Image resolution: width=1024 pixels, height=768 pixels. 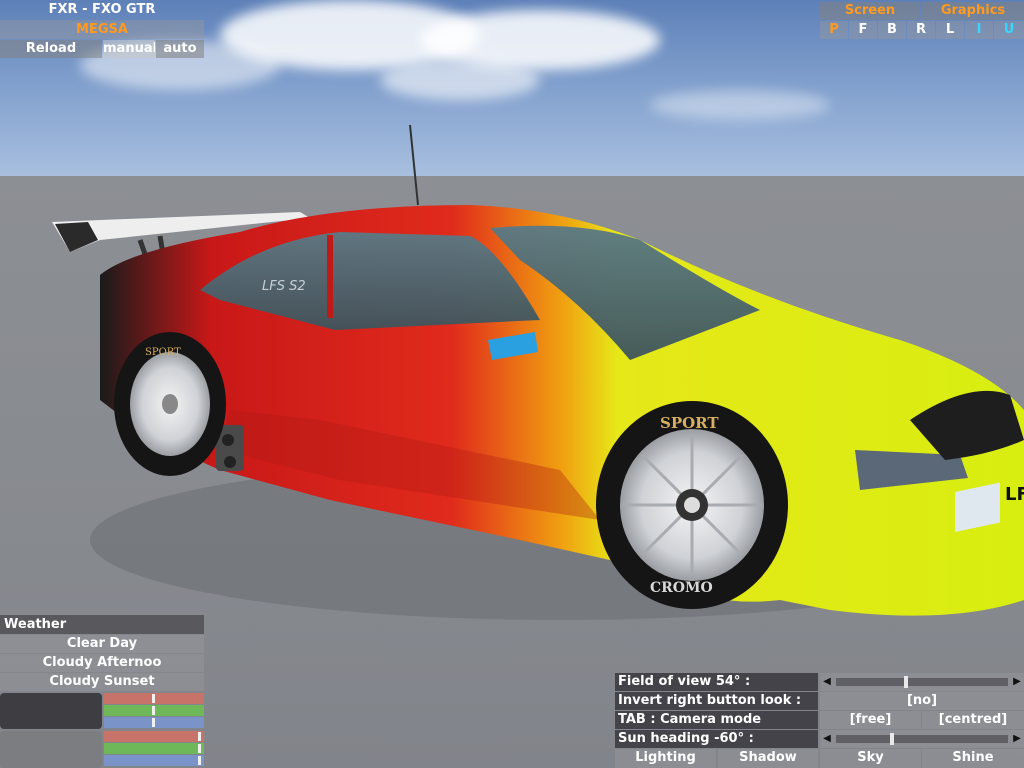 What do you see at coordinates (716, 701) in the screenshot?
I see `invert-look-label: Invert right button look :` at bounding box center [716, 701].